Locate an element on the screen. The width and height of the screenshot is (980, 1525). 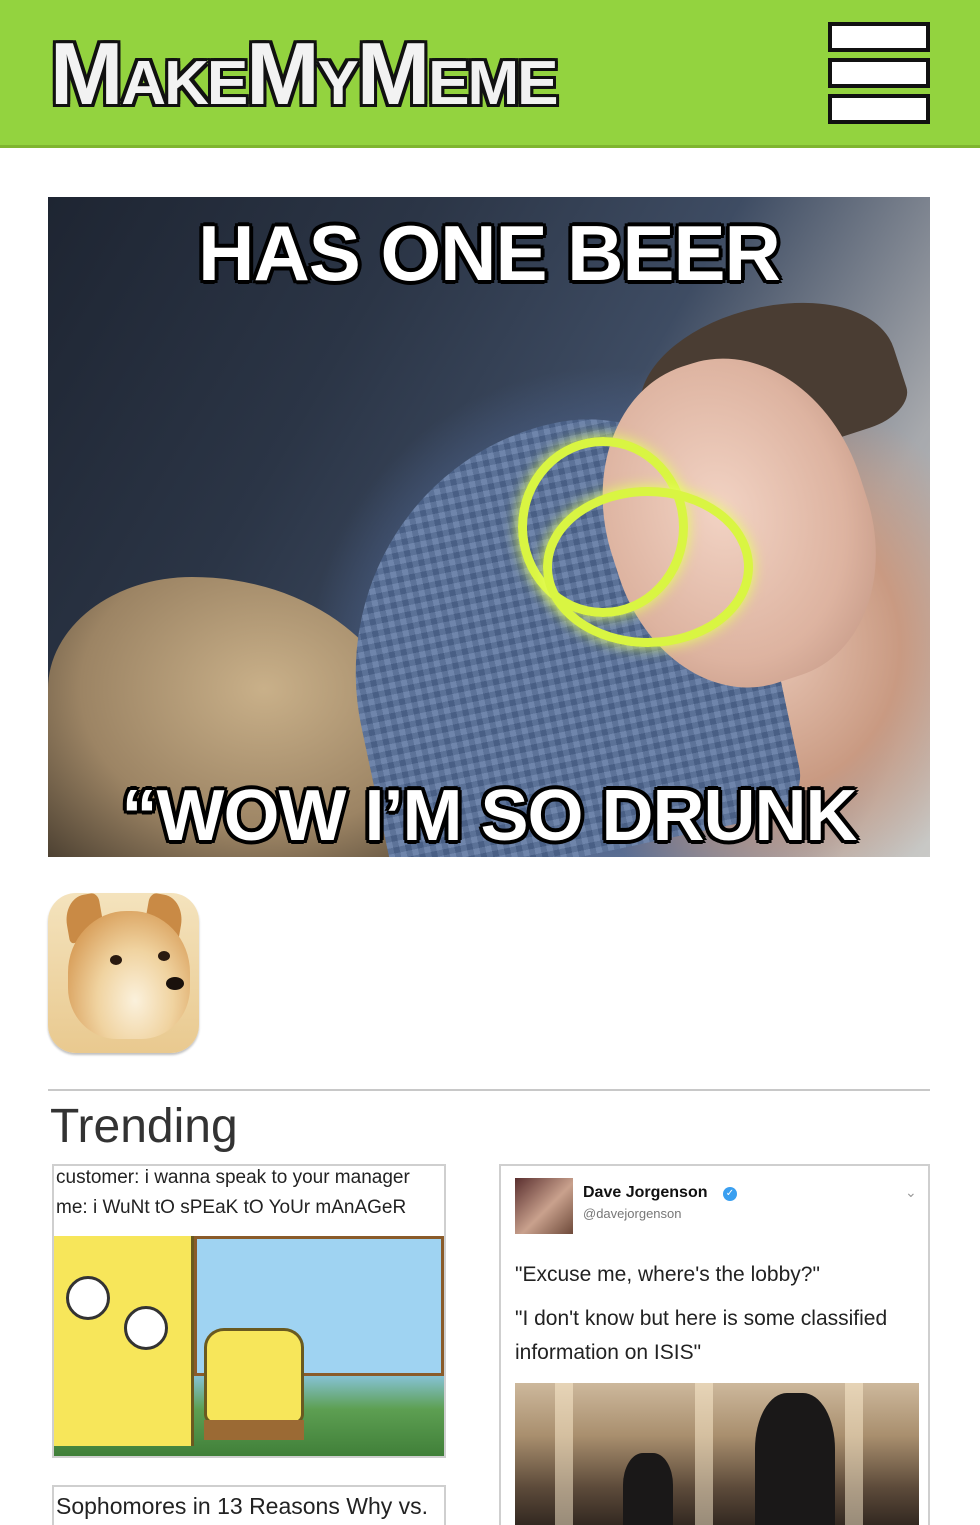
chevron-down-icon: ⌄ is located at coordinates (911, 1192).